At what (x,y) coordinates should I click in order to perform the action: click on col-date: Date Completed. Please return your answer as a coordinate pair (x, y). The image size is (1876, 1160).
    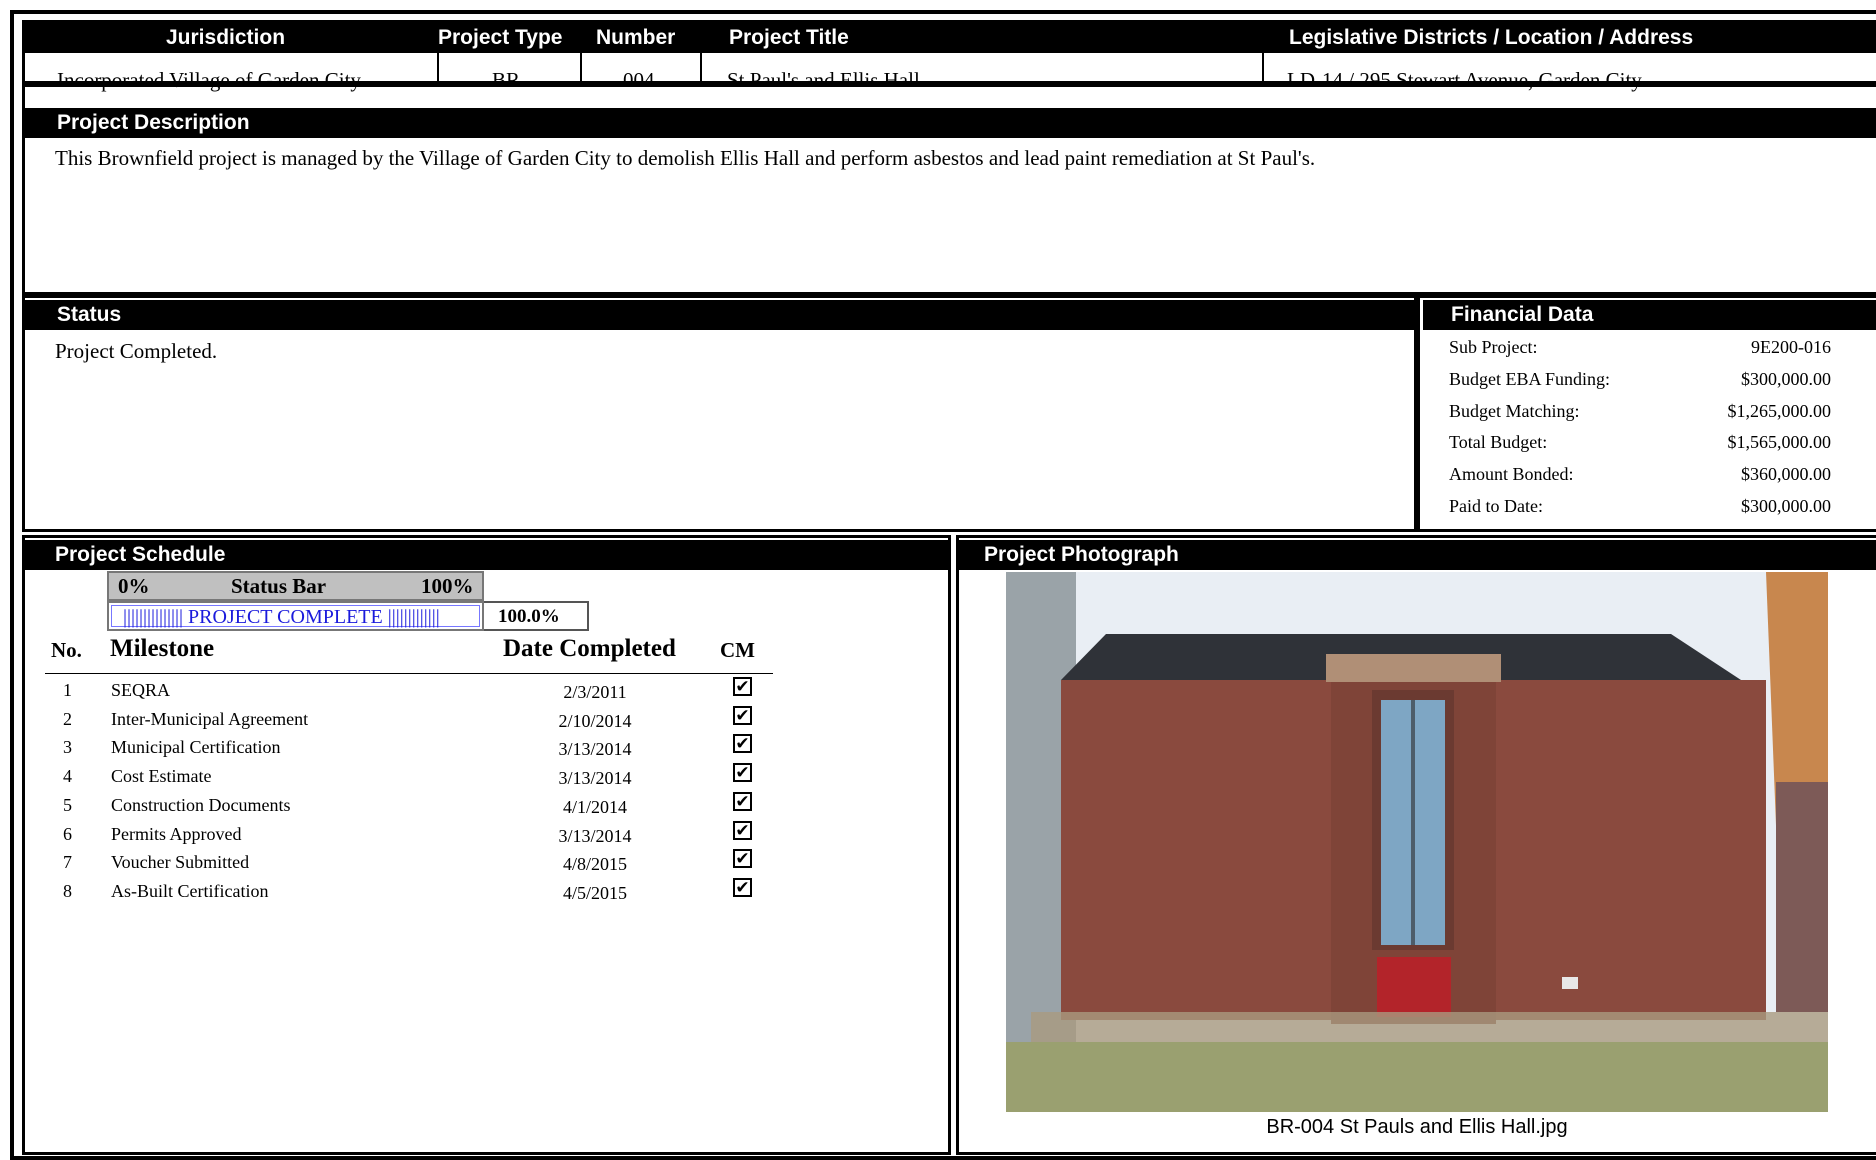
    Looking at the image, I should click on (589, 648).